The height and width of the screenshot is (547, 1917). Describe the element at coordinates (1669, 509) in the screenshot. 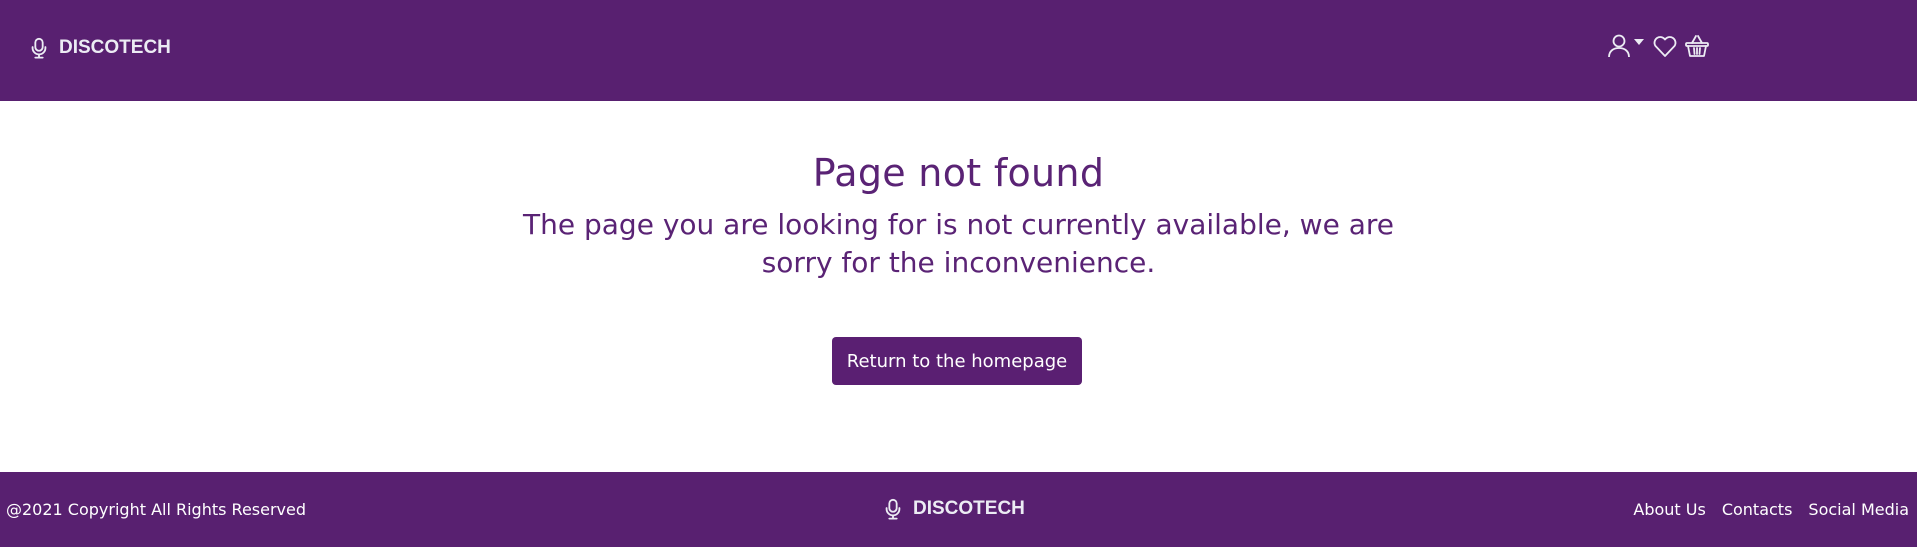

I see `footer-link-about-us: About Us` at that location.